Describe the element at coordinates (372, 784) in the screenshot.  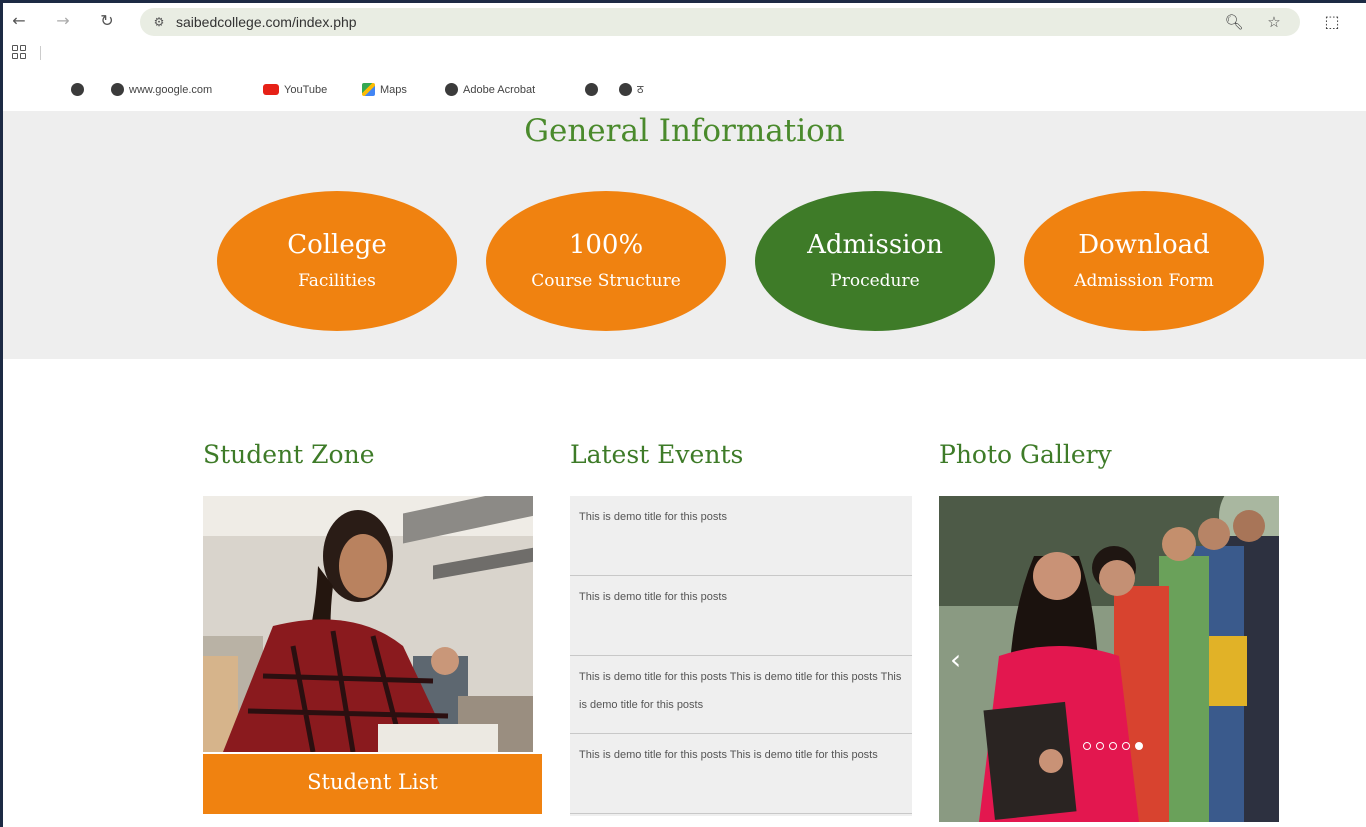
I see `student-list-button: Student List` at that location.